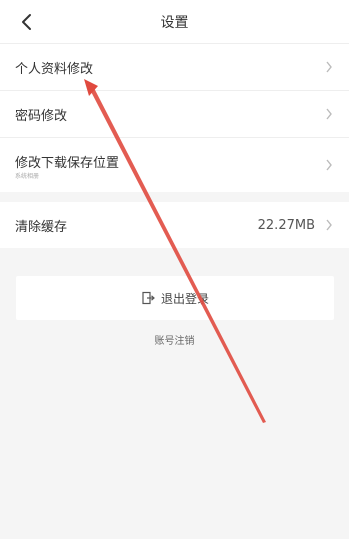 The height and width of the screenshot is (539, 349). I want to click on logout-icon, so click(148, 298).